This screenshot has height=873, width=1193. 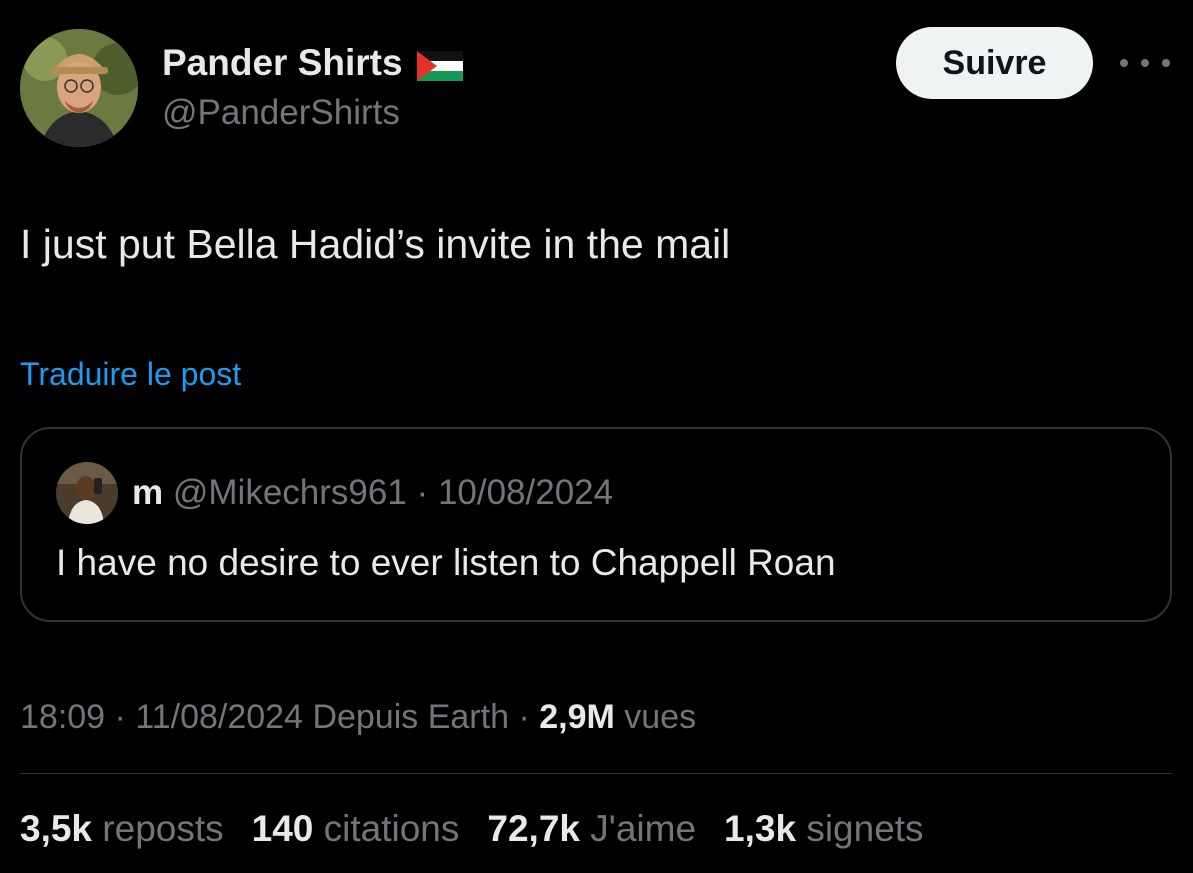 What do you see at coordinates (439, 64) in the screenshot?
I see `palestine-flag-icon` at bounding box center [439, 64].